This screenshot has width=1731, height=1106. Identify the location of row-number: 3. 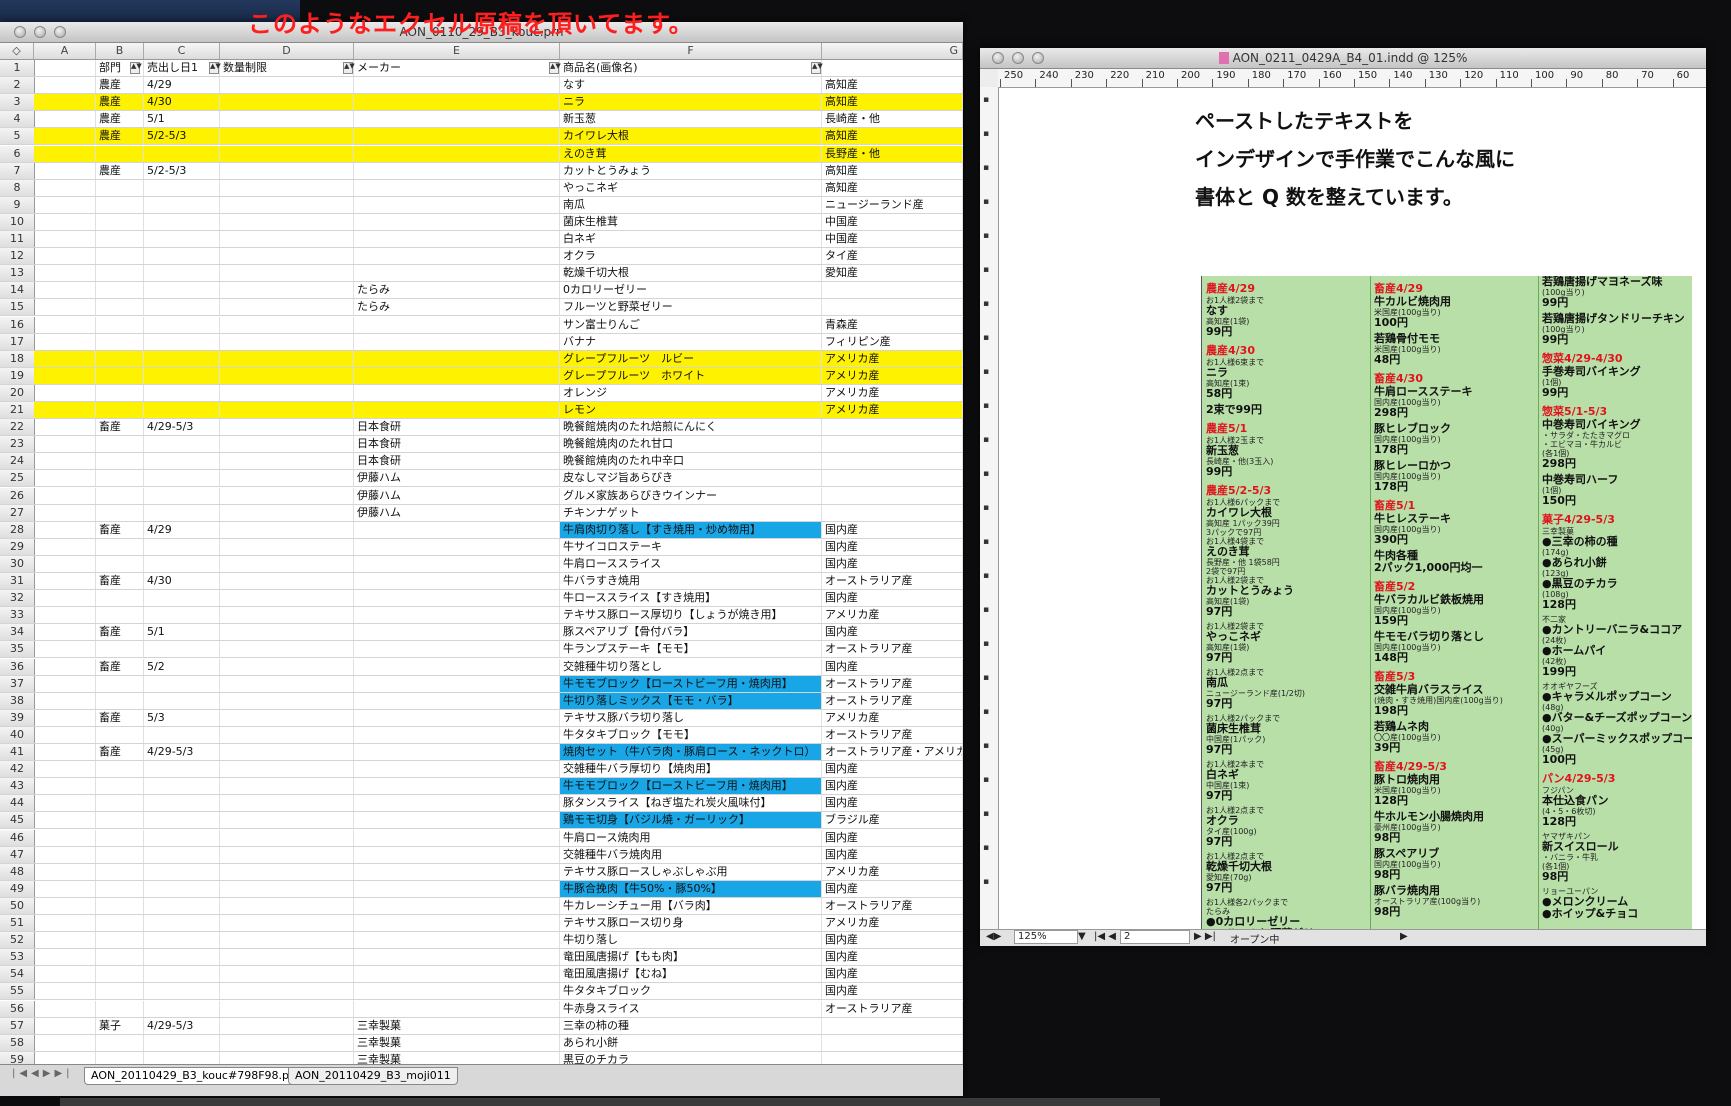
(17, 102).